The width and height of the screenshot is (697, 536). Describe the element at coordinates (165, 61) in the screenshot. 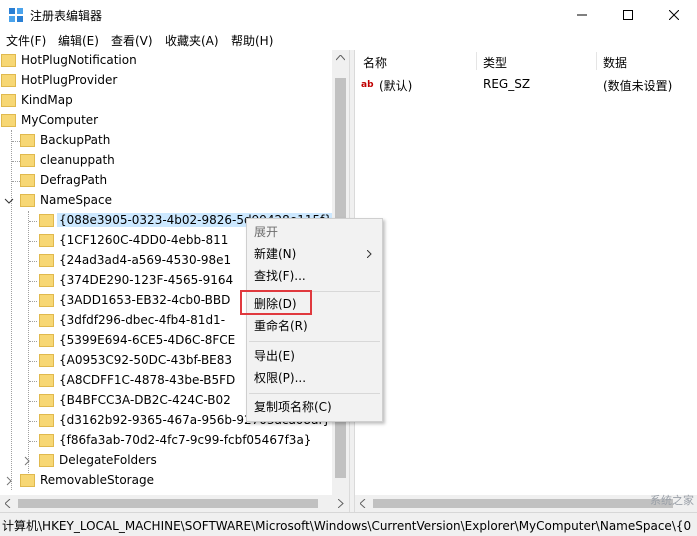

I see `tree-item-hotplugnotification: HotPlugNotification` at that location.